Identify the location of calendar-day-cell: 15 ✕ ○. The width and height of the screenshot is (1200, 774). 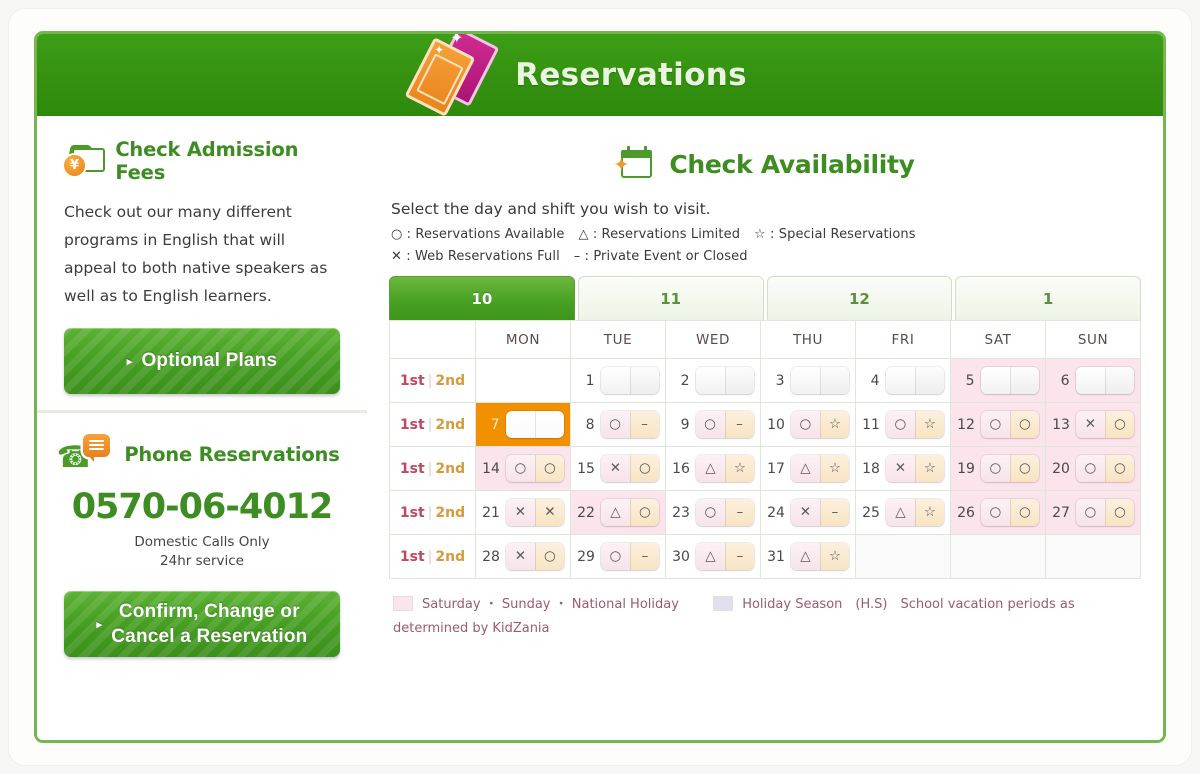
(618, 468).